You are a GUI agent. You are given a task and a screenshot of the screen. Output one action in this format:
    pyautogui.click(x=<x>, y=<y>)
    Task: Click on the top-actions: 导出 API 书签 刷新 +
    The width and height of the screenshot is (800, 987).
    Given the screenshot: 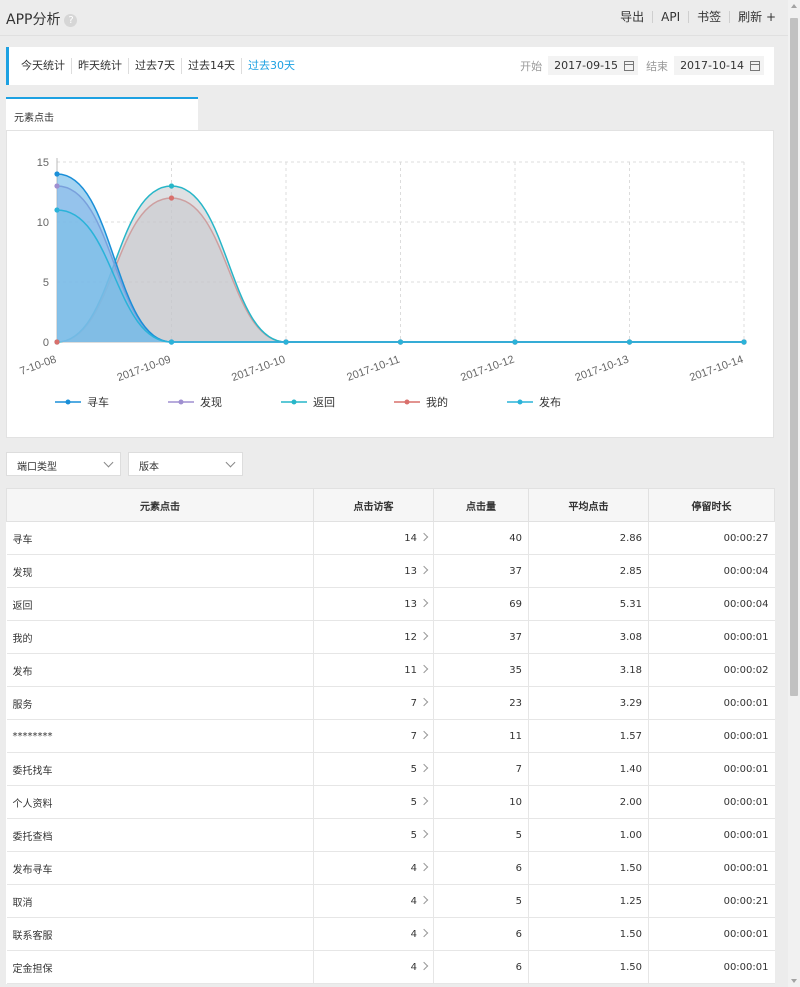 What is the action you would take?
    pyautogui.click(x=698, y=17)
    